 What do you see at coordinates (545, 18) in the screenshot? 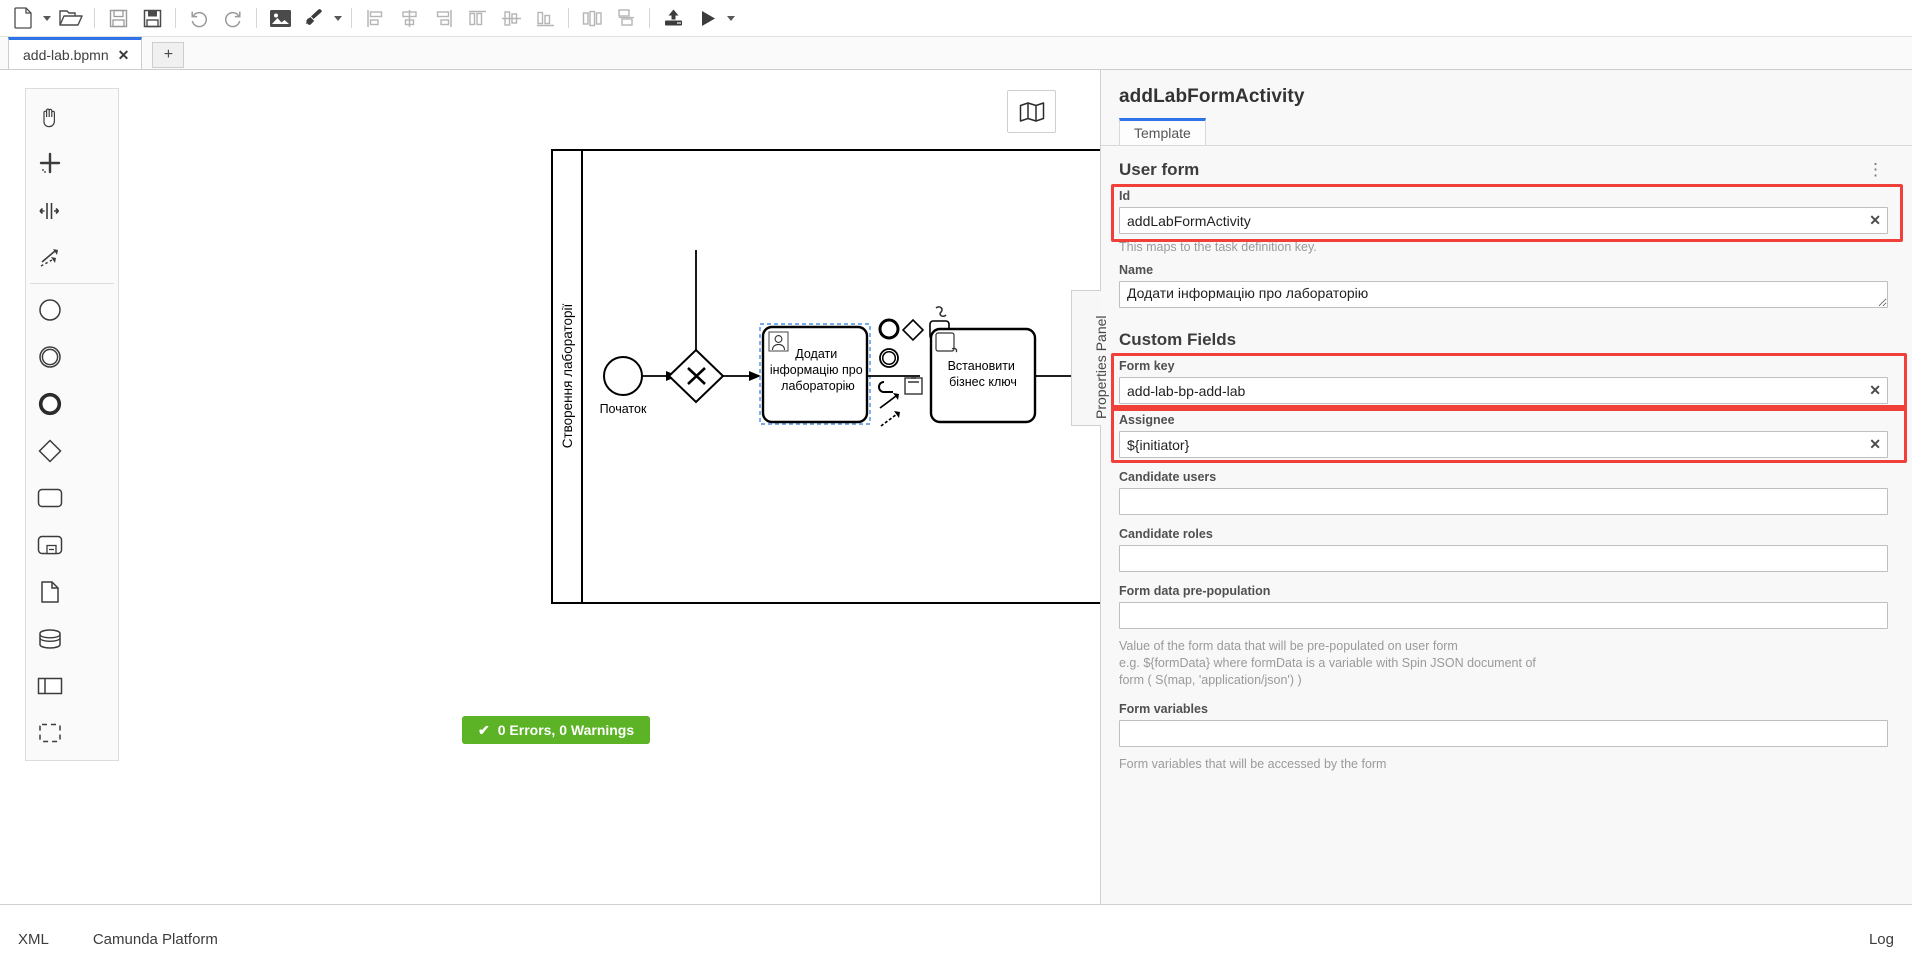
I see `align-bottom-button` at bounding box center [545, 18].